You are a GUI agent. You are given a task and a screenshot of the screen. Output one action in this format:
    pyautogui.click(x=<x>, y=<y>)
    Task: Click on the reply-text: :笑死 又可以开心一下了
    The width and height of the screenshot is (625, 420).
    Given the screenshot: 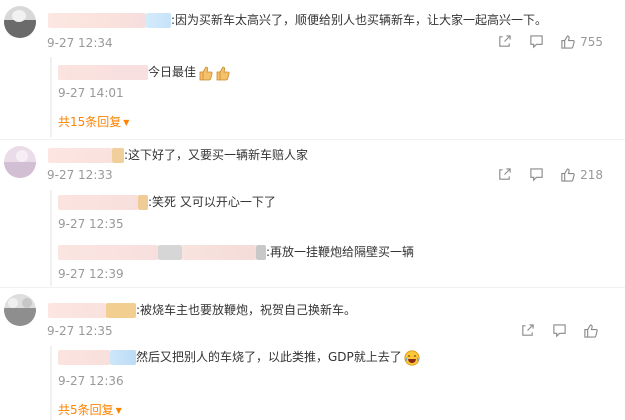 What is the action you would take?
    pyautogui.click(x=212, y=202)
    